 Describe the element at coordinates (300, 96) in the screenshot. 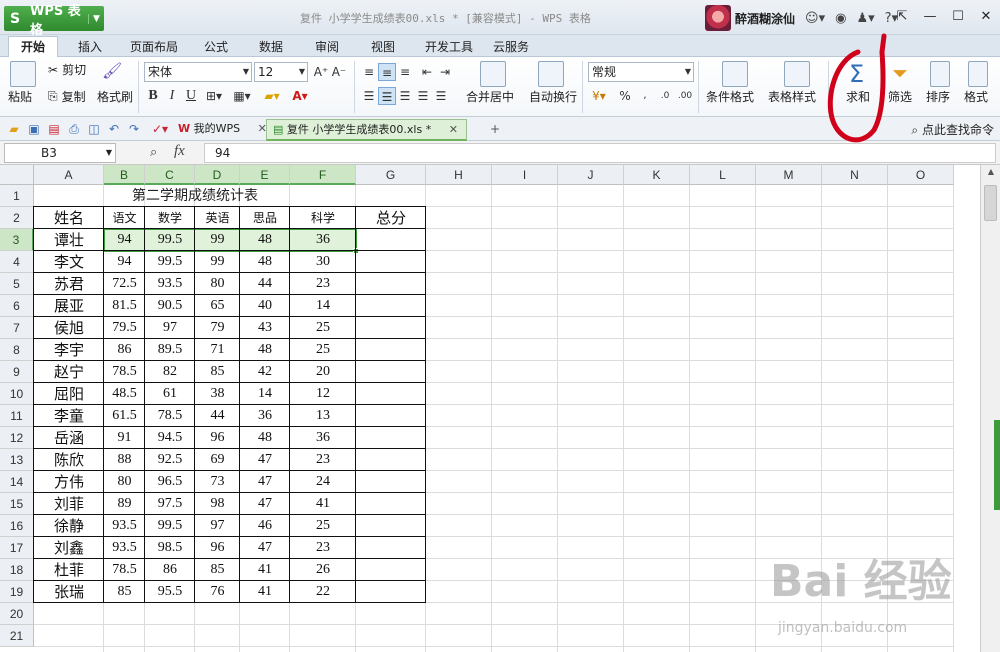

I see `font-color-icon: A▾` at that location.